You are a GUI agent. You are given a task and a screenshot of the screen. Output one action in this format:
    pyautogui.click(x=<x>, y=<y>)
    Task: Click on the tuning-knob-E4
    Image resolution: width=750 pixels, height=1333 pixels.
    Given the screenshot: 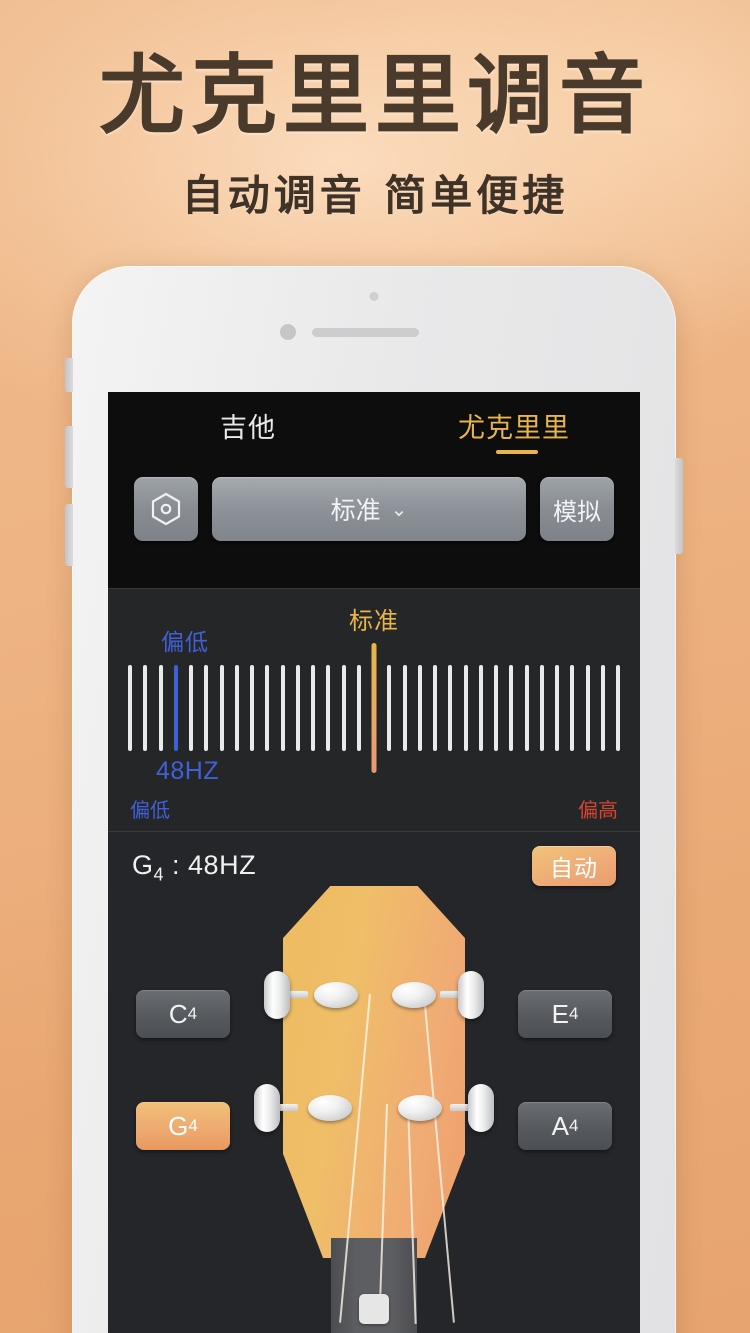 What is the action you would take?
    pyautogui.click(x=471, y=995)
    